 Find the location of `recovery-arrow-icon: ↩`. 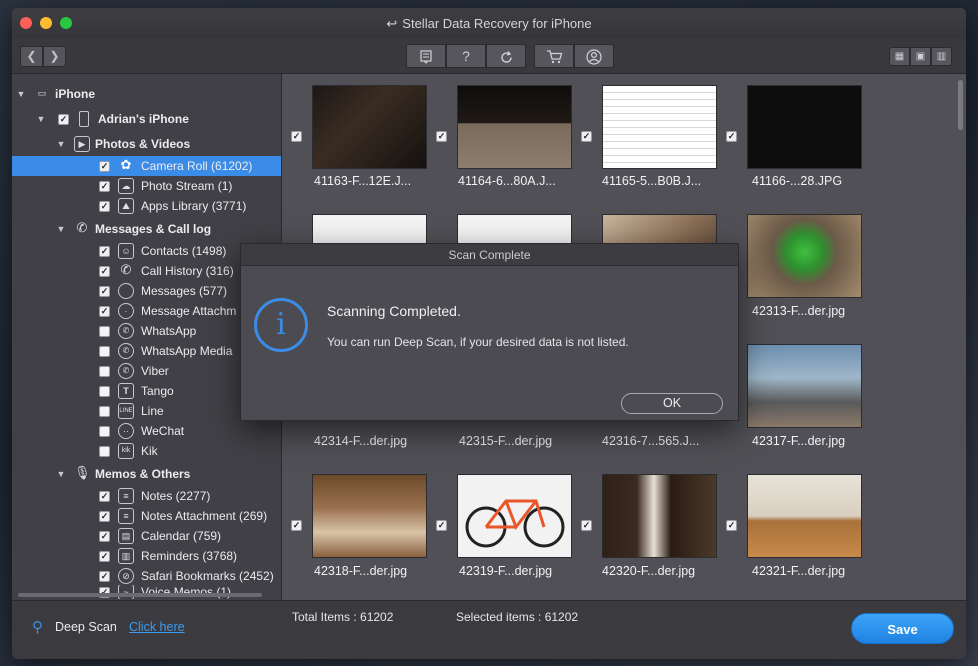

recovery-arrow-icon: ↩ is located at coordinates (392, 23).